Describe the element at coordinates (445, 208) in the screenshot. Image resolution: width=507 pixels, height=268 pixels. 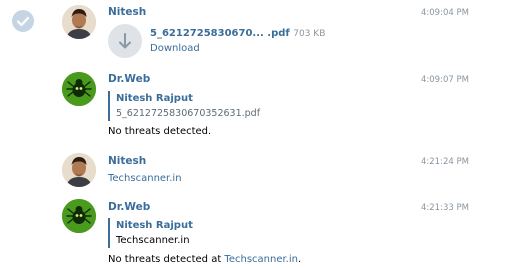
I see `message-time: 4:21:33 PM` at that location.